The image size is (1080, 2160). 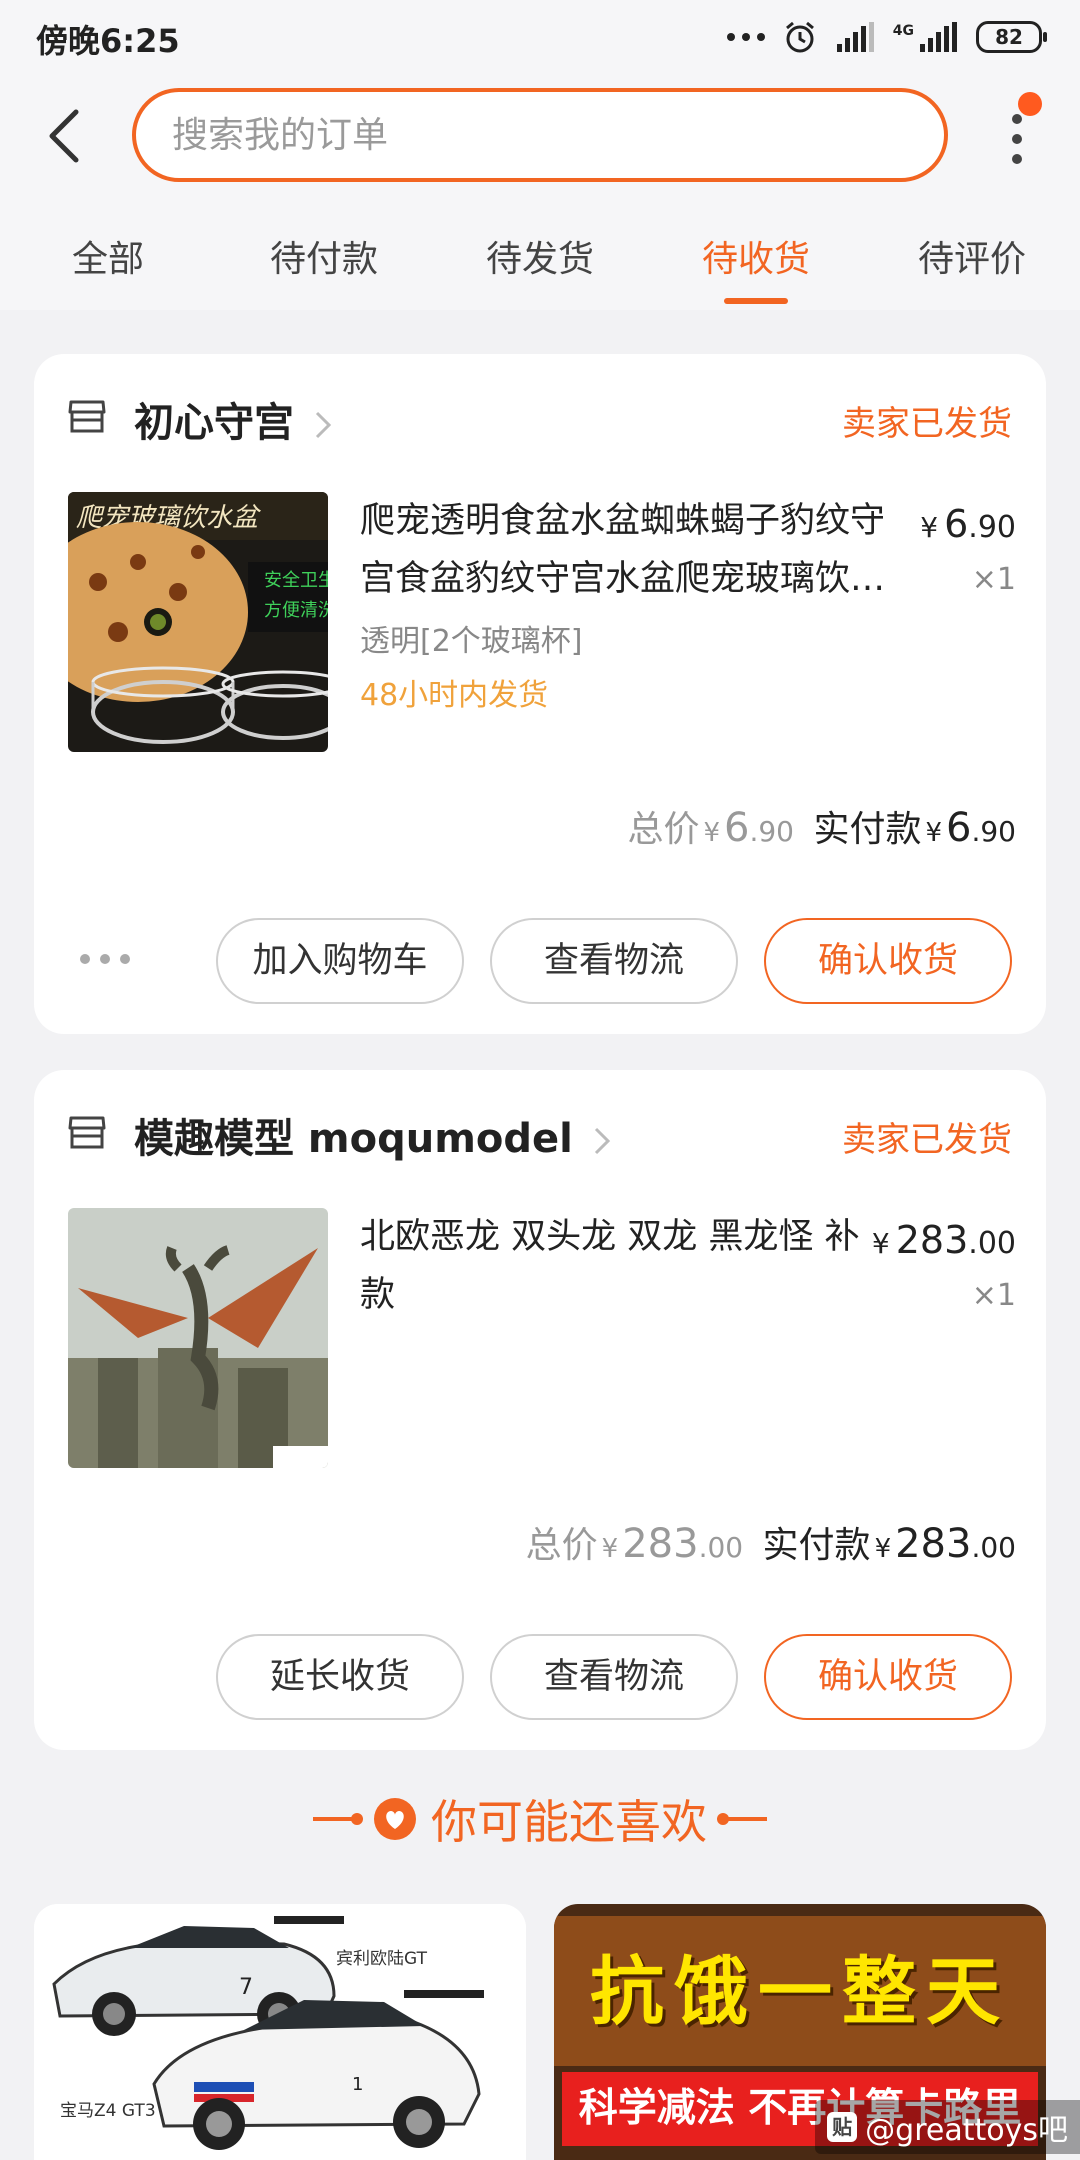 I want to click on search-input, so click(x=542, y=135).